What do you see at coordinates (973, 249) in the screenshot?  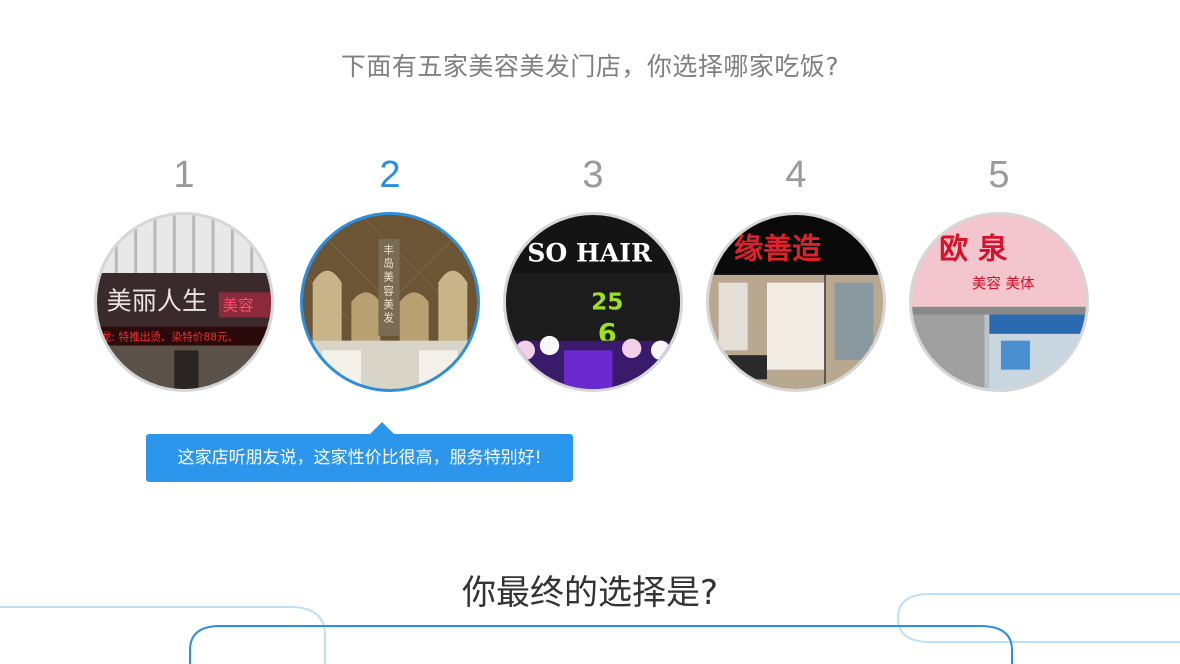 I see `svg-text: 欧 泉` at bounding box center [973, 249].